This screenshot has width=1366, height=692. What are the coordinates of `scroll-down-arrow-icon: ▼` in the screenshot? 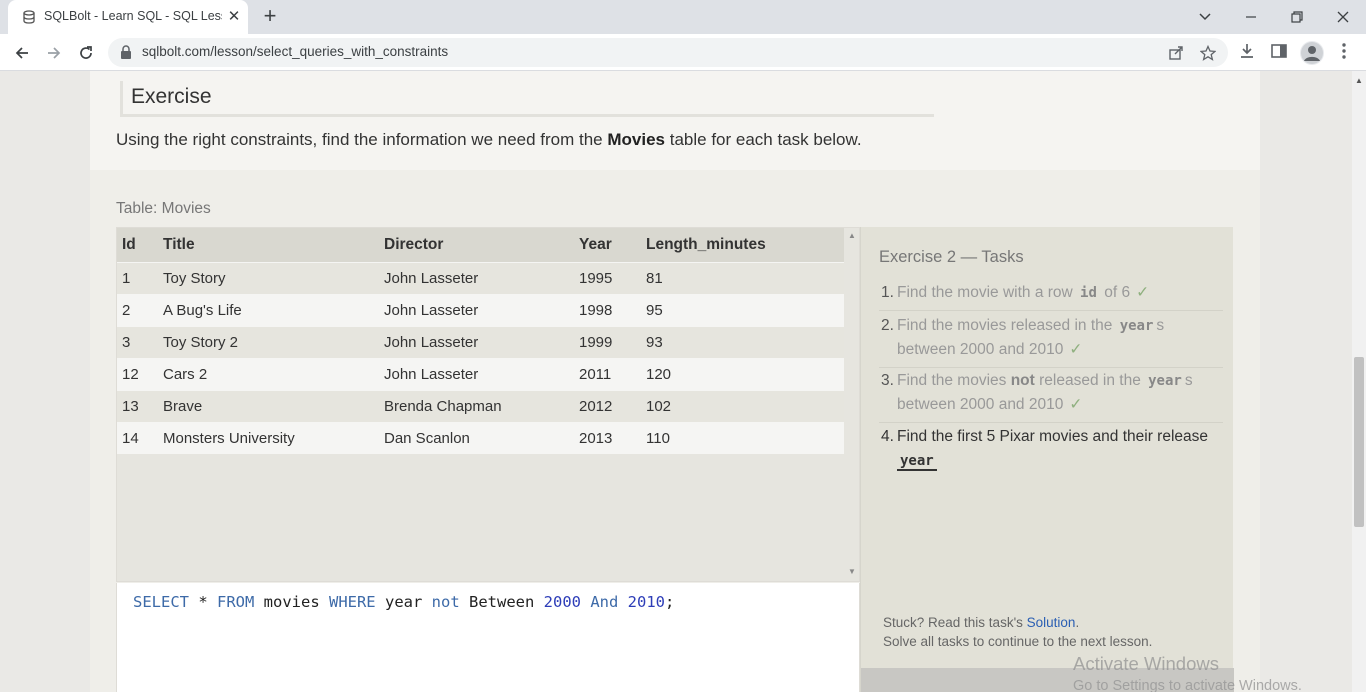 It's located at (852, 572).